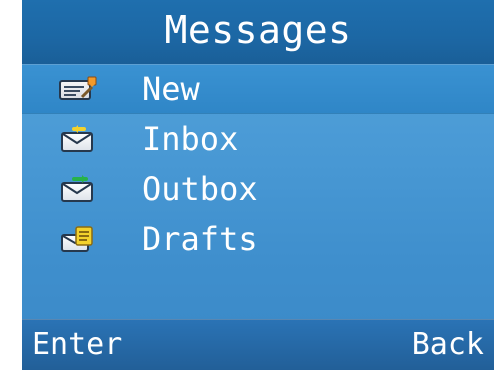  I want to click on enter-softkey: Enter, so click(77, 345).